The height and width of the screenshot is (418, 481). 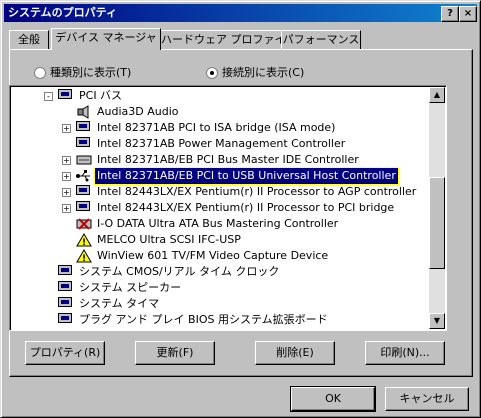 What do you see at coordinates (437, 95) in the screenshot?
I see `scroll-up-button: ▲` at bounding box center [437, 95].